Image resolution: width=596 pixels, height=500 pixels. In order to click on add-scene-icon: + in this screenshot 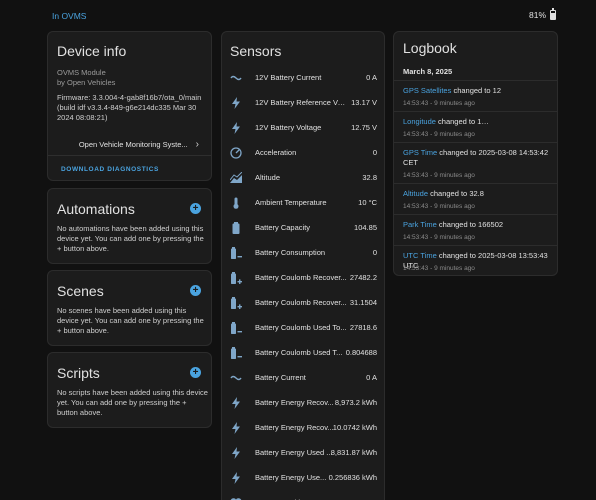, I will do `click(195, 290)`.